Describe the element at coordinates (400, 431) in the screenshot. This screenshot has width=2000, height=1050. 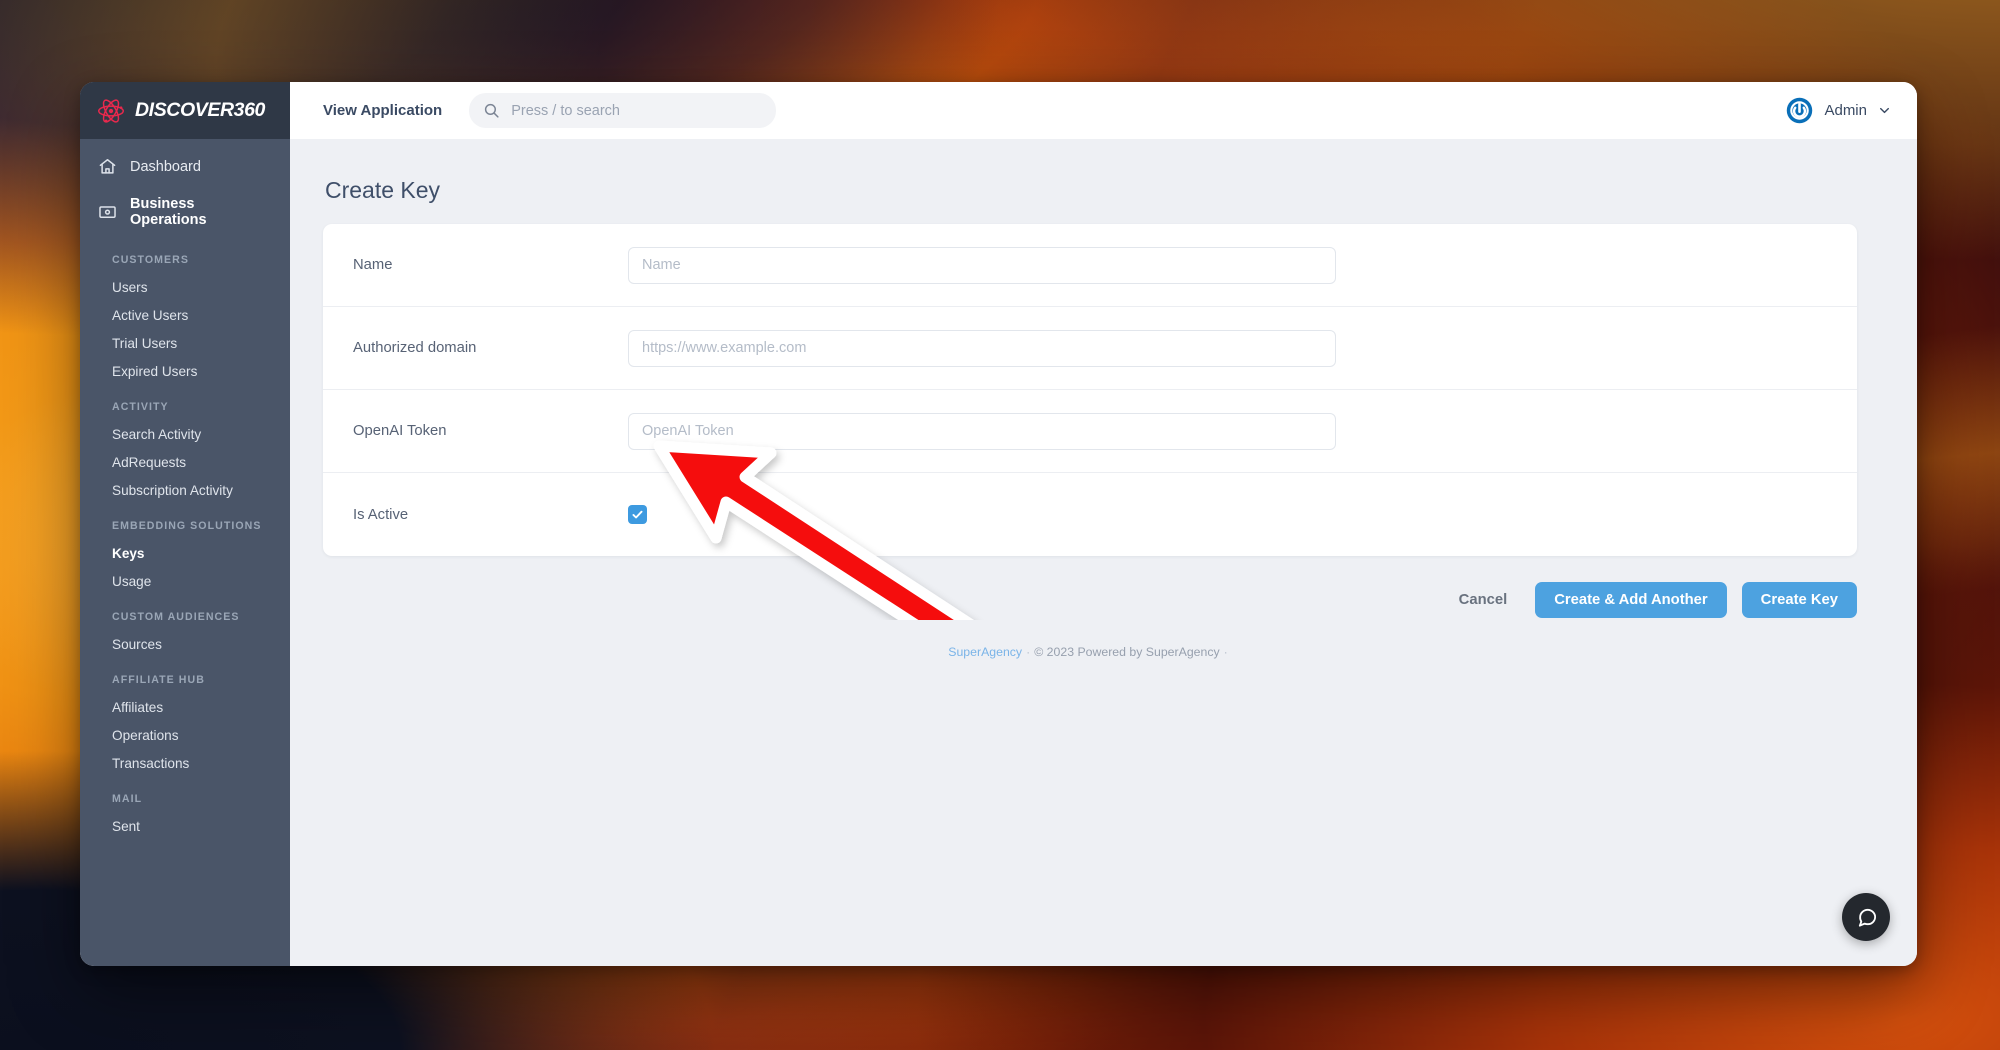
I see `form-label-openai-token: OpenAI Token` at that location.